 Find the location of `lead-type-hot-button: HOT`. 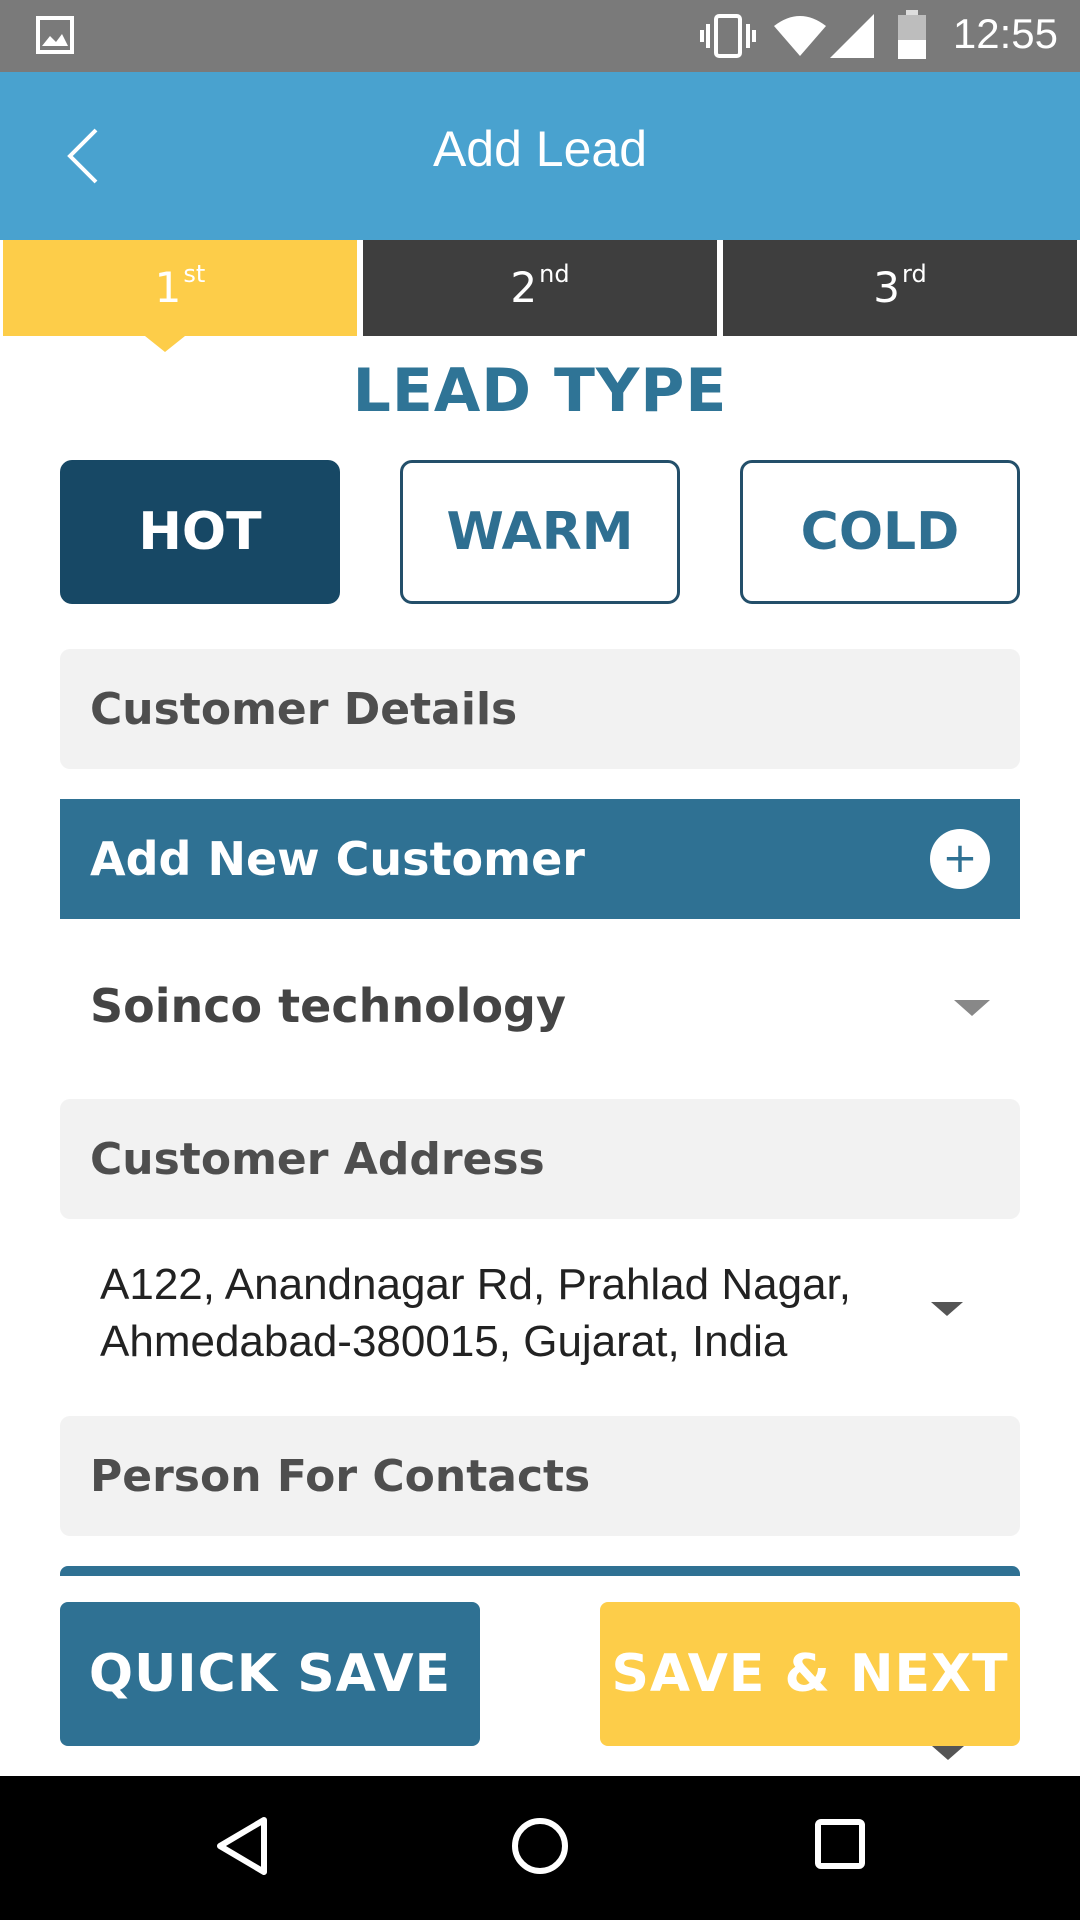

lead-type-hot-button: HOT is located at coordinates (200, 532).